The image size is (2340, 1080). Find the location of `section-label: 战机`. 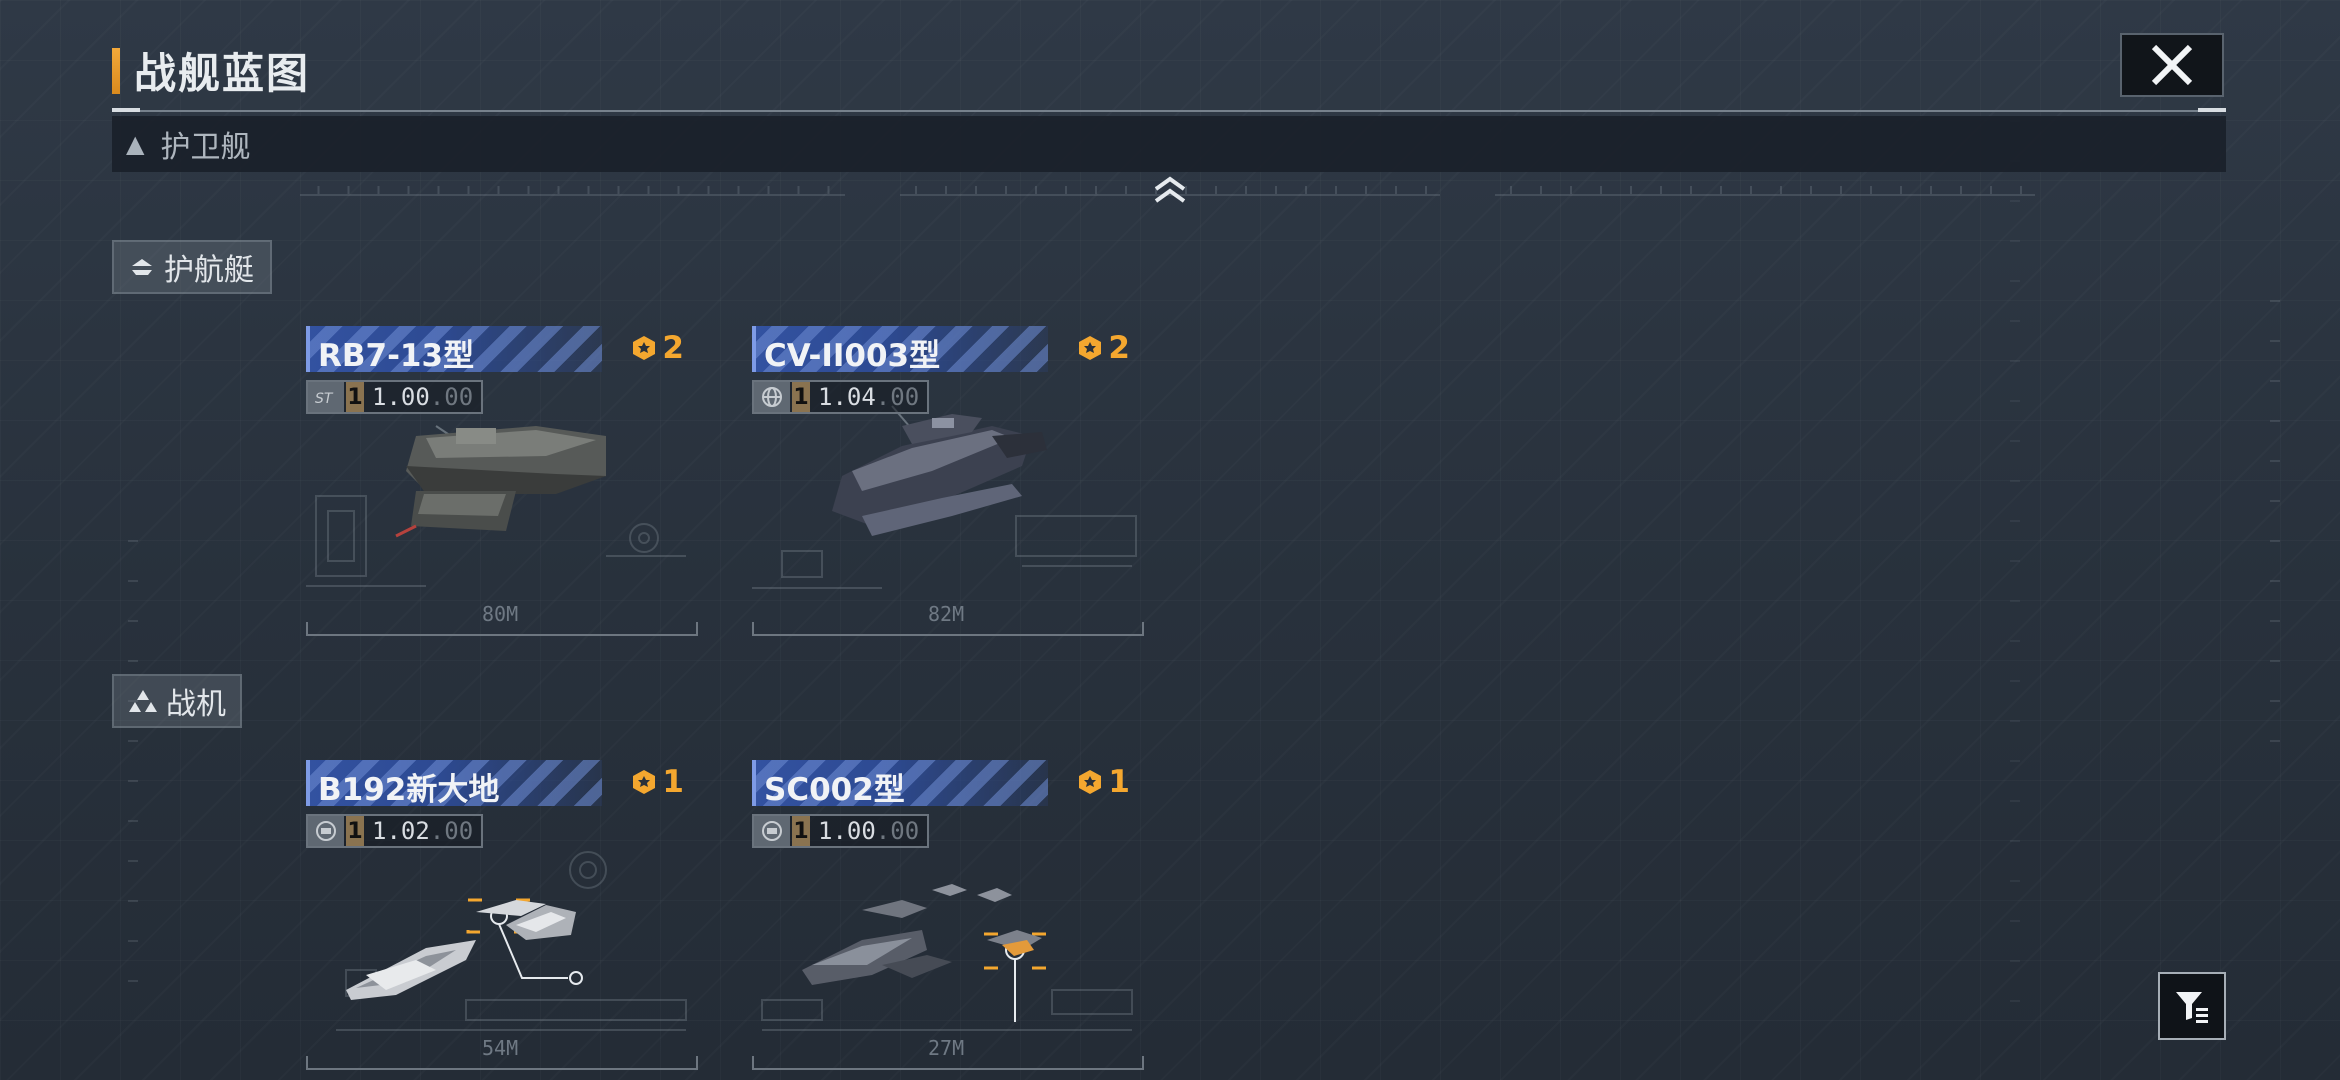

section-label: 战机 is located at coordinates (196, 704).